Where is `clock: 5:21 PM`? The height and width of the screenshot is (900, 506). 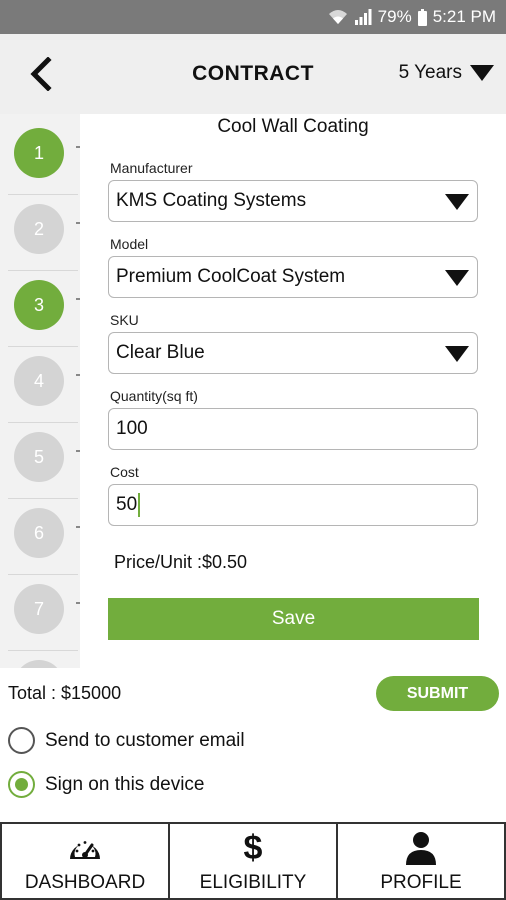 clock: 5:21 PM is located at coordinates (464, 16).